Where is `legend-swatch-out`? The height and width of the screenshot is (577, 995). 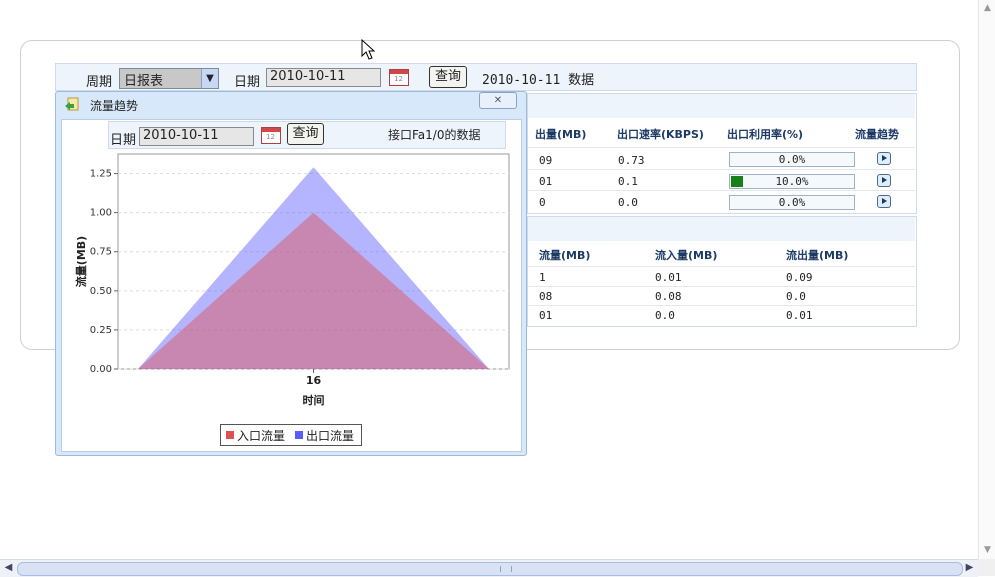 legend-swatch-out is located at coordinates (299, 435).